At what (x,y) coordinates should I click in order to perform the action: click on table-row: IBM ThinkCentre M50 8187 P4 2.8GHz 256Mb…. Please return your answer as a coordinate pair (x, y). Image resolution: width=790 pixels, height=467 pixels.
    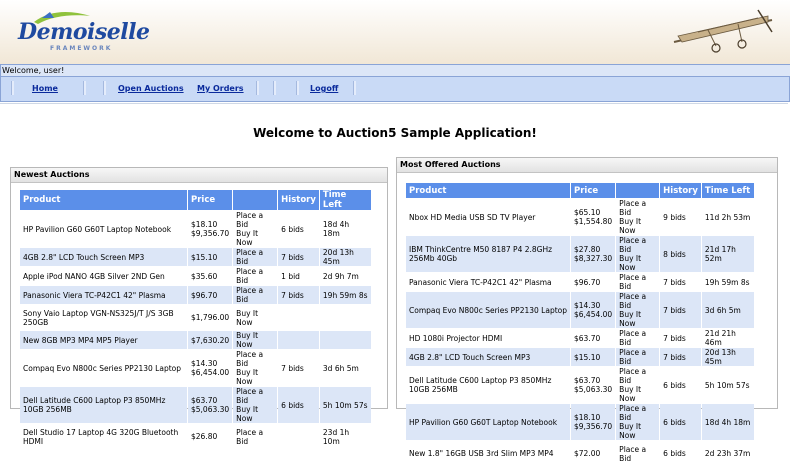
    Looking at the image, I should click on (580, 254).